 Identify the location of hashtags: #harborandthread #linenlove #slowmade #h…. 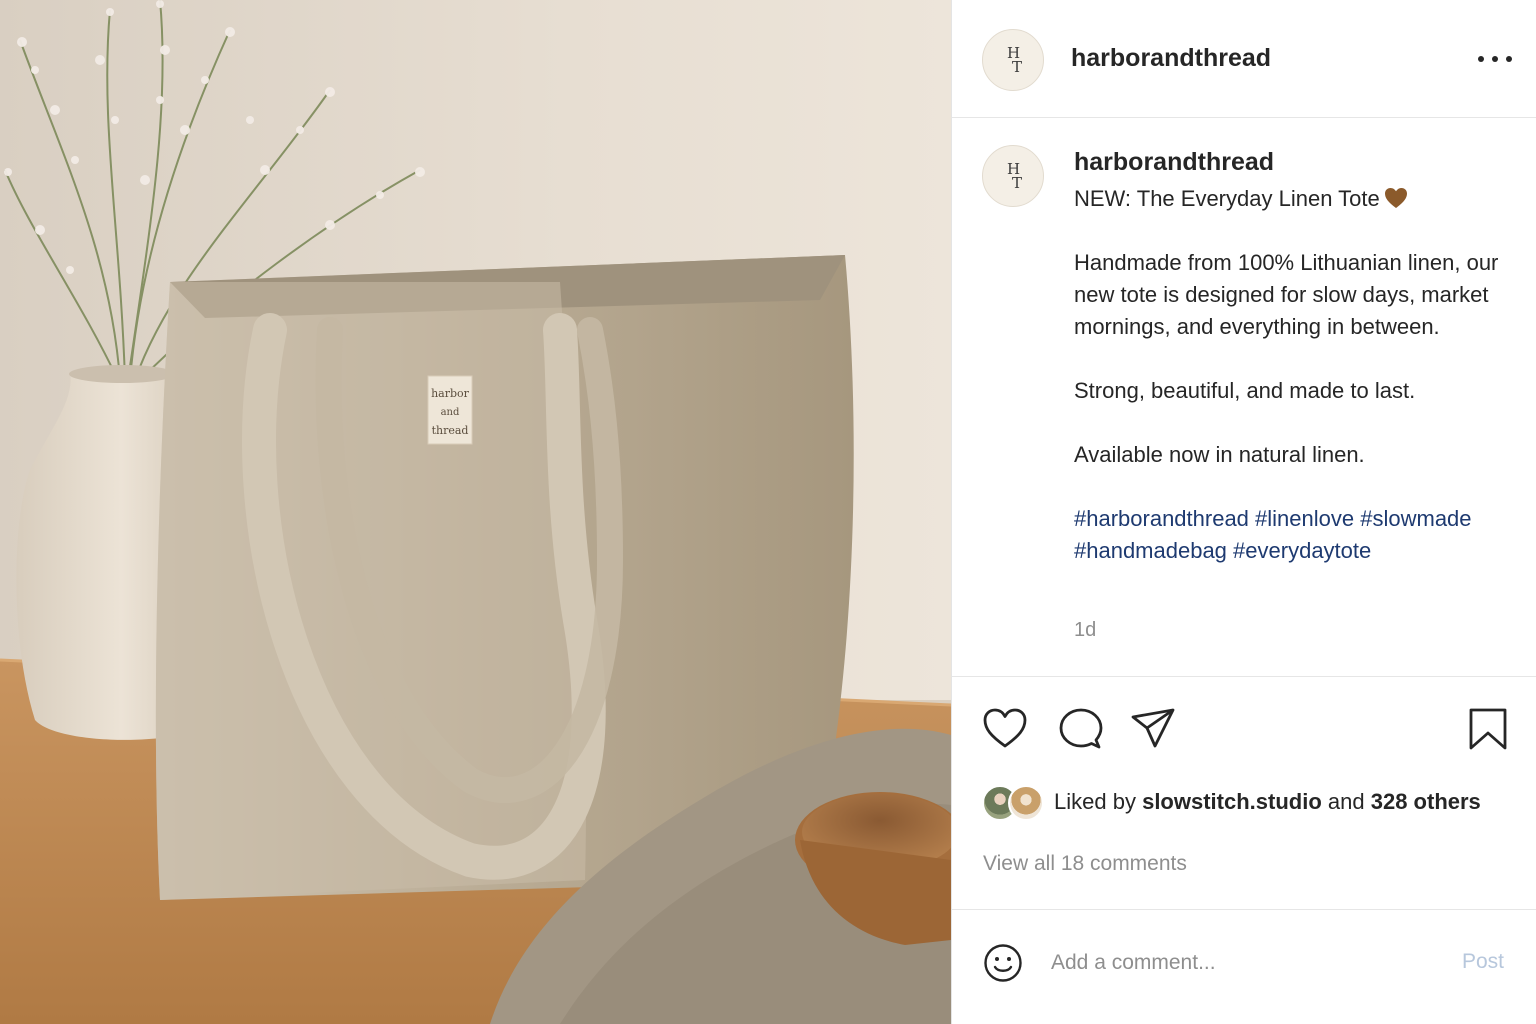
(1296, 535).